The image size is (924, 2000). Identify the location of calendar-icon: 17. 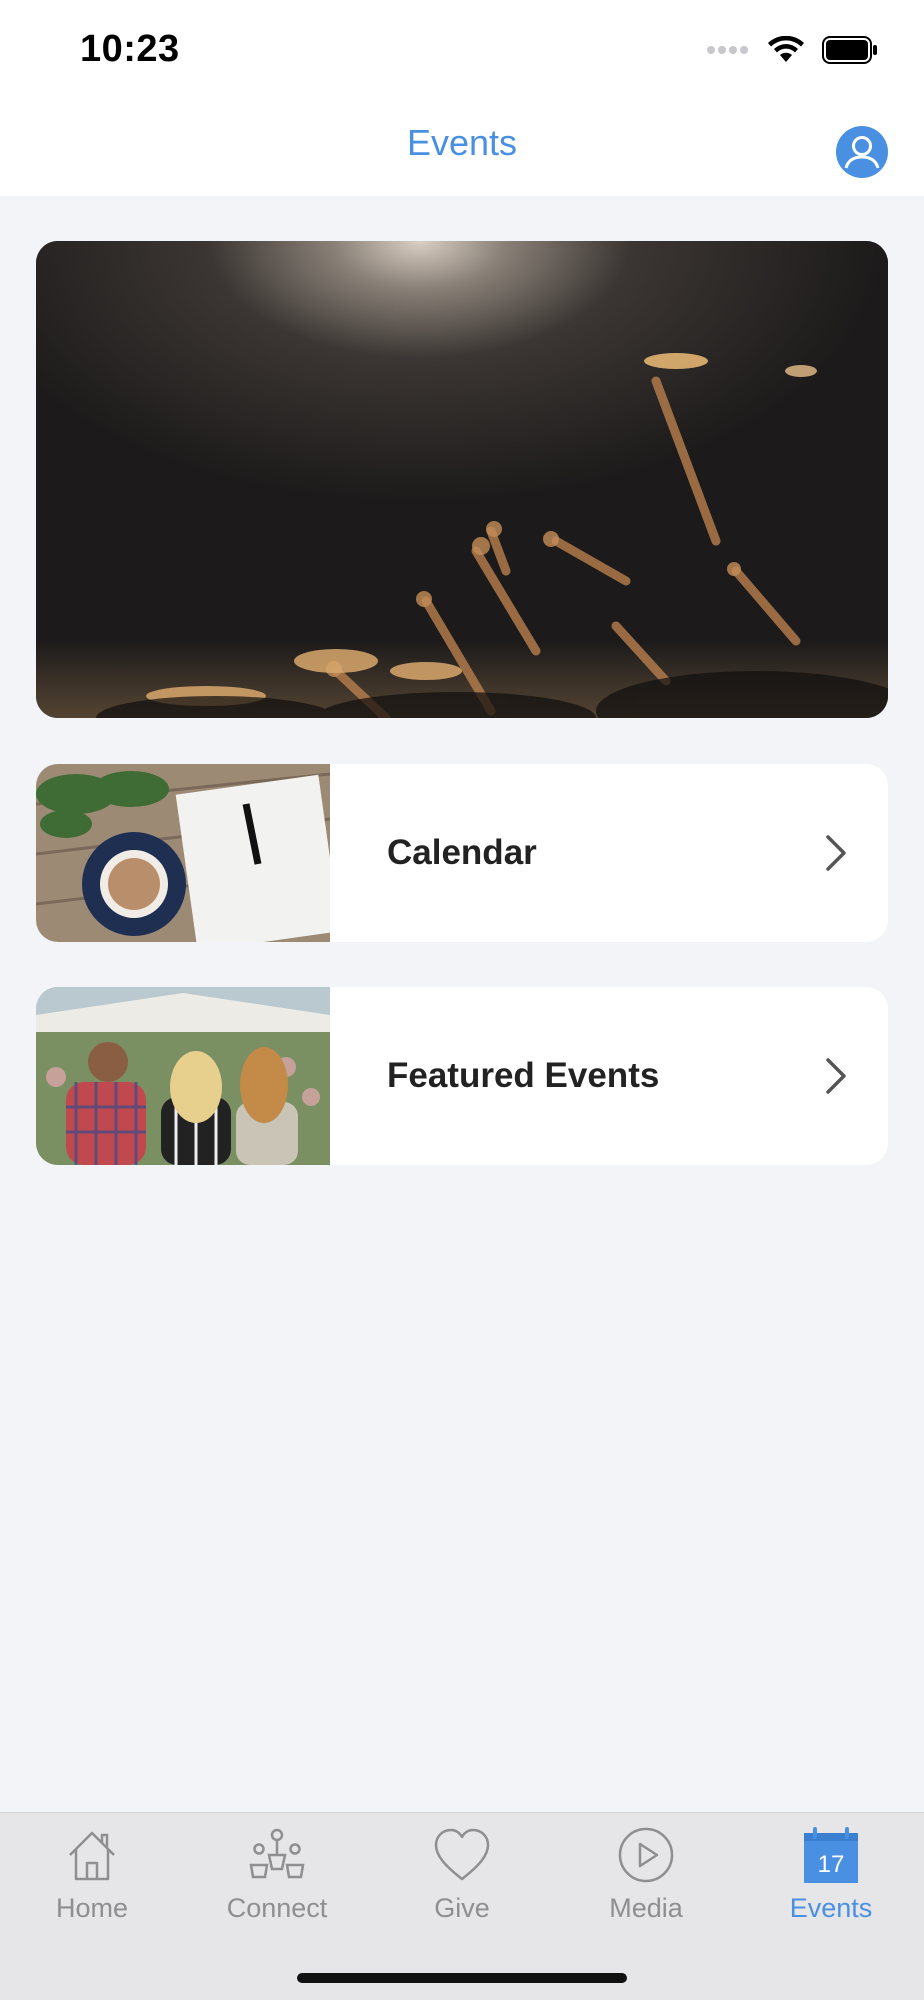
(831, 1855).